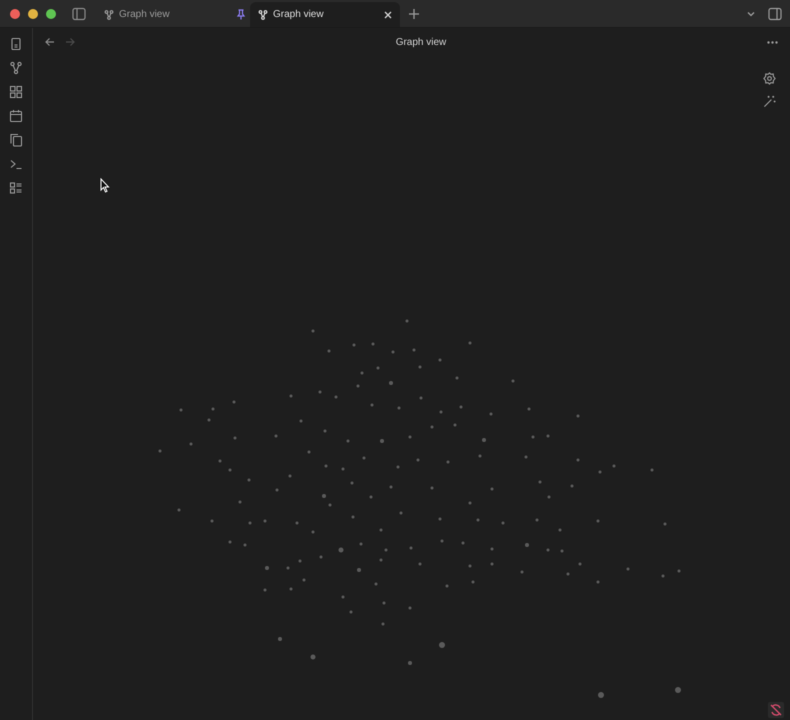 This screenshot has height=720, width=790. Describe the element at coordinates (775, 13) in the screenshot. I see `right-sidebar-toggle-icon` at that location.